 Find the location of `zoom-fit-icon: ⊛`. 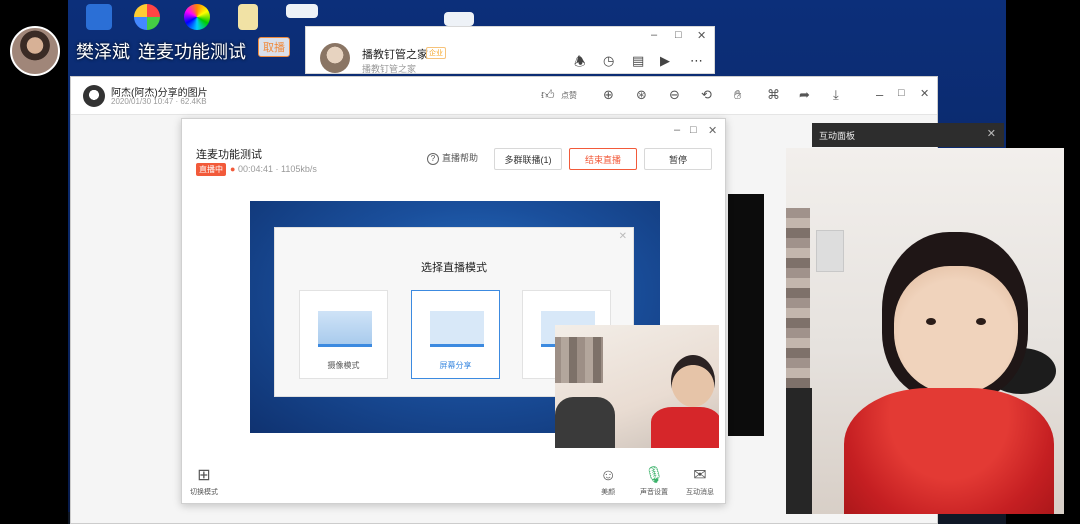

zoom-fit-icon: ⊛ is located at coordinates (641, 95).